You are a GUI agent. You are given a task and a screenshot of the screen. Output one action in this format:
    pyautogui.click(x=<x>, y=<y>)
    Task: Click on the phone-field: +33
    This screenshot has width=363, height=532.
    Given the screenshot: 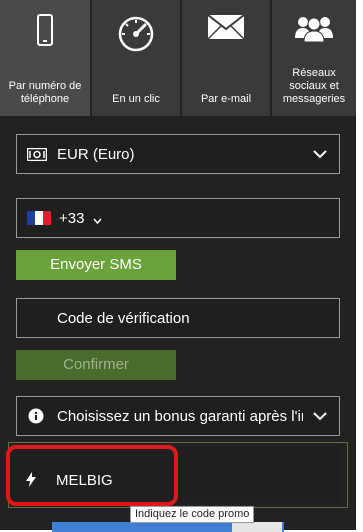 What is the action you would take?
    pyautogui.click(x=178, y=218)
    